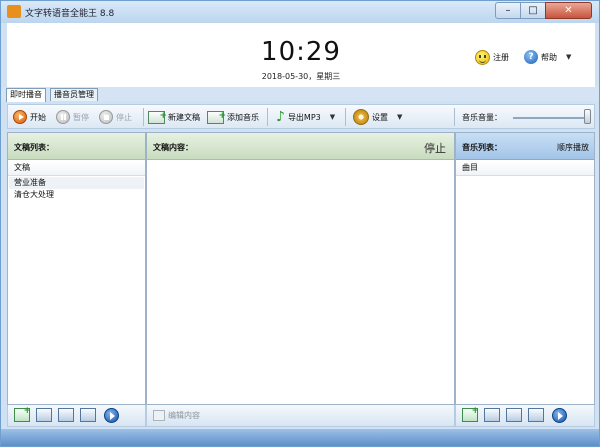  I want to click on playback-status: 停止, so click(435, 148).